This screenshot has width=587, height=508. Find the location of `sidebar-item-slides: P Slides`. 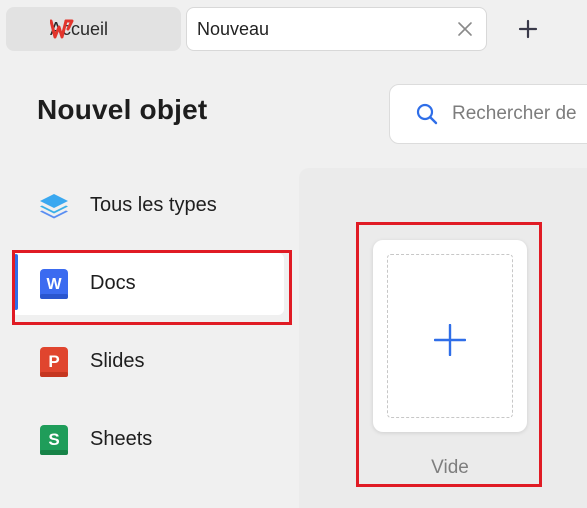

sidebar-item-slides: P Slides is located at coordinates (148, 362).